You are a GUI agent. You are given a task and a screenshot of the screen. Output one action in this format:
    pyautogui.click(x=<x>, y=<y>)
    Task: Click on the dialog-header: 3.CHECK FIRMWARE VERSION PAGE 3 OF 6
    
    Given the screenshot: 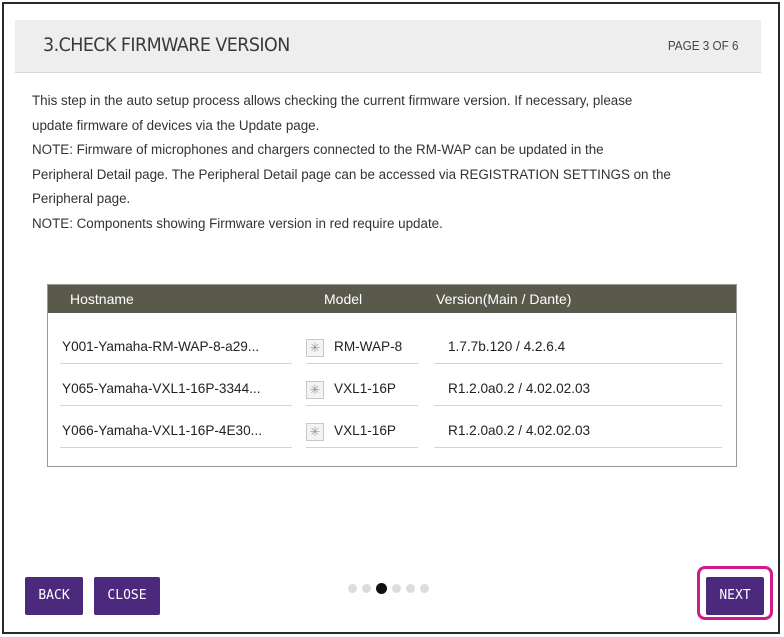 What is the action you would take?
    pyautogui.click(x=388, y=46)
    